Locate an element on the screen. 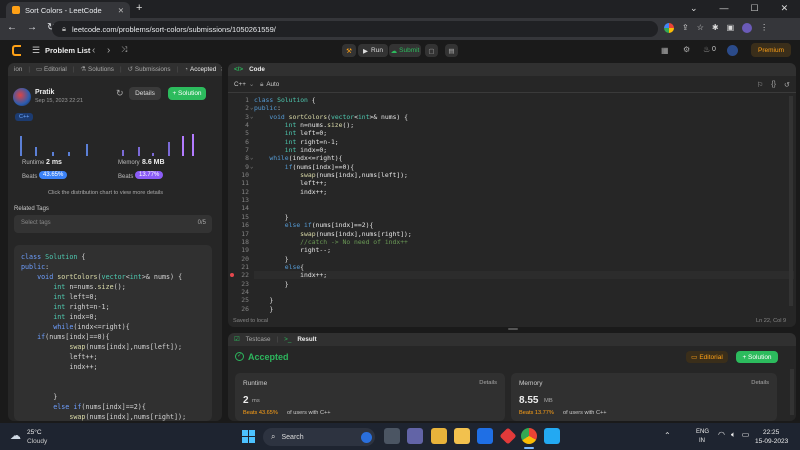  shuffle-icon: ⤨ is located at coordinates (124, 50).